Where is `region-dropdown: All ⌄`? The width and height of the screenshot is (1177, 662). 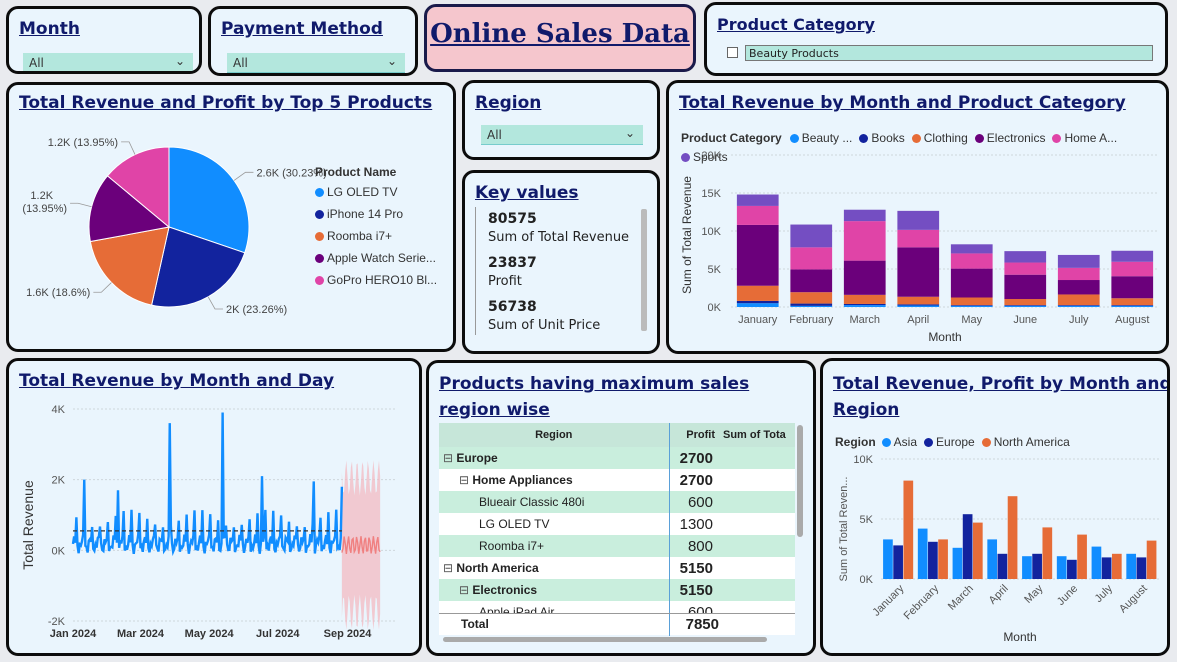 region-dropdown: All ⌄ is located at coordinates (562, 135).